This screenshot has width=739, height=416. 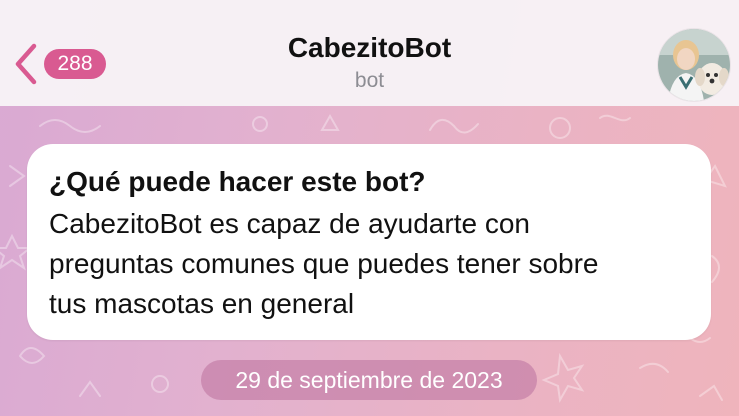 I want to click on bot-description-line: tus mascotas en general, so click(x=202, y=303).